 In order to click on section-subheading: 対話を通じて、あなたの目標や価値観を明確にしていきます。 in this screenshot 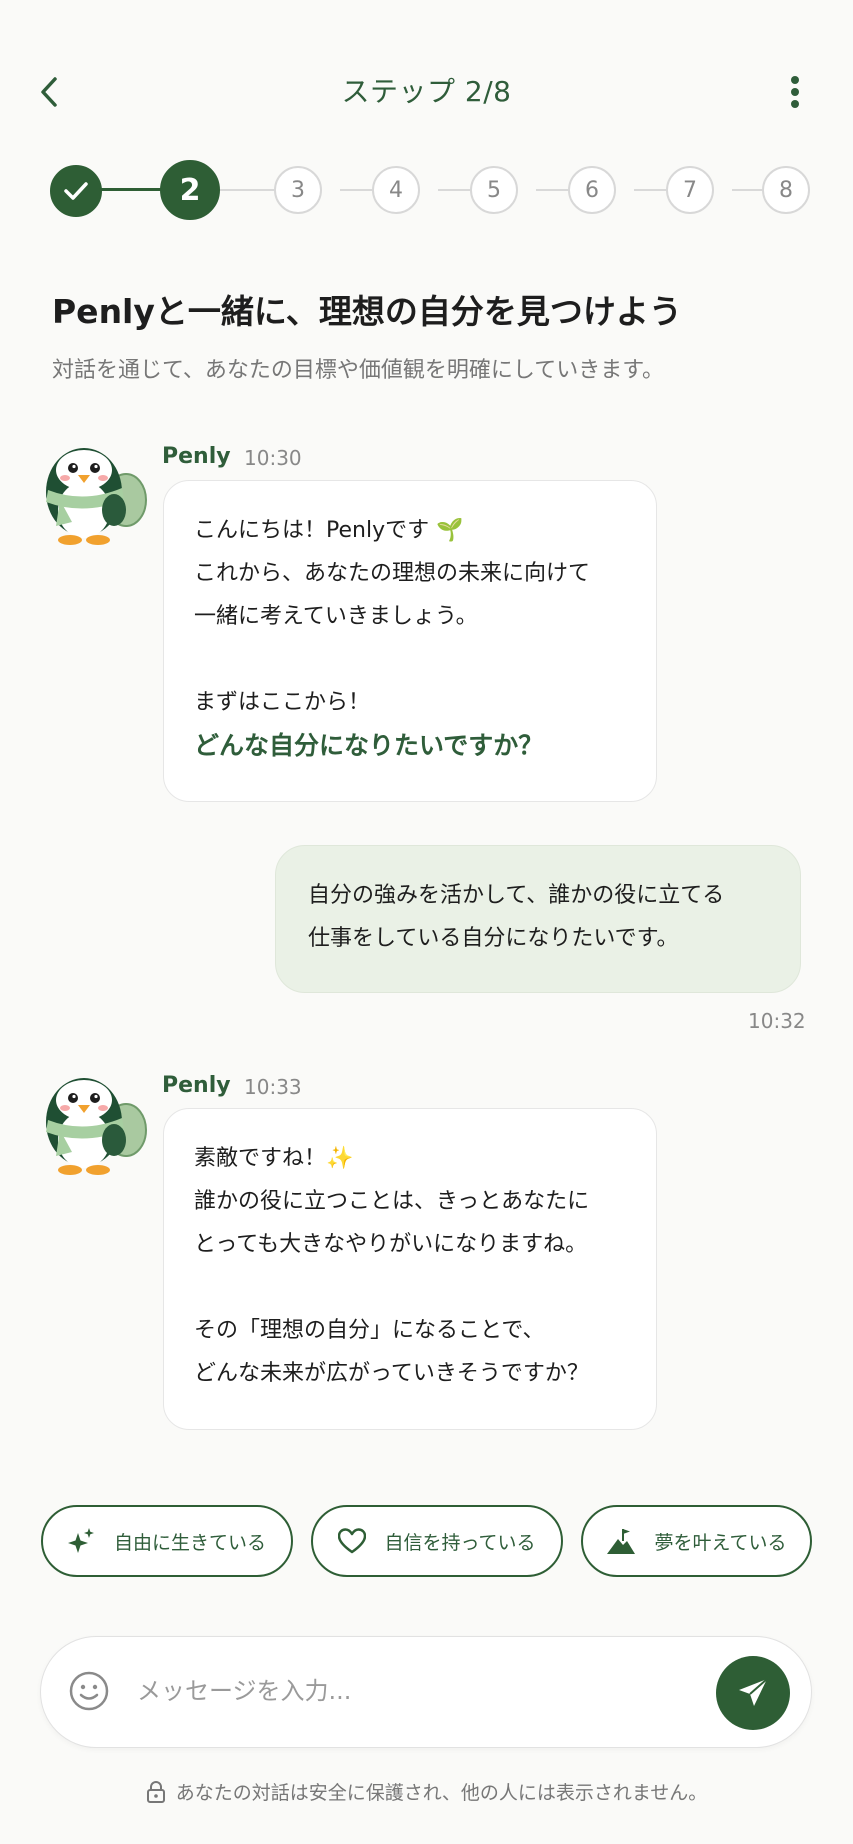, I will do `click(358, 370)`.